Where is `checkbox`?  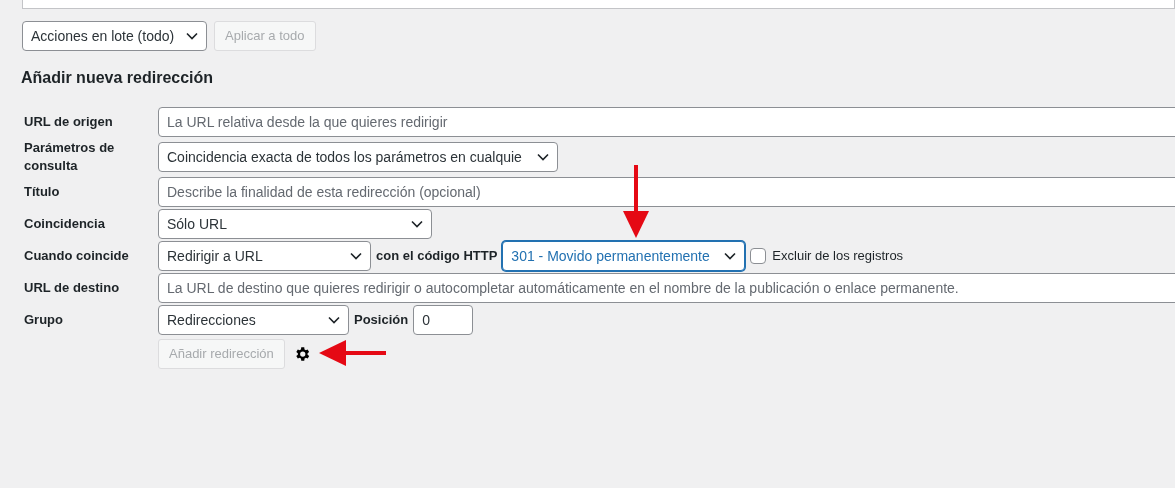 checkbox is located at coordinates (758, 256).